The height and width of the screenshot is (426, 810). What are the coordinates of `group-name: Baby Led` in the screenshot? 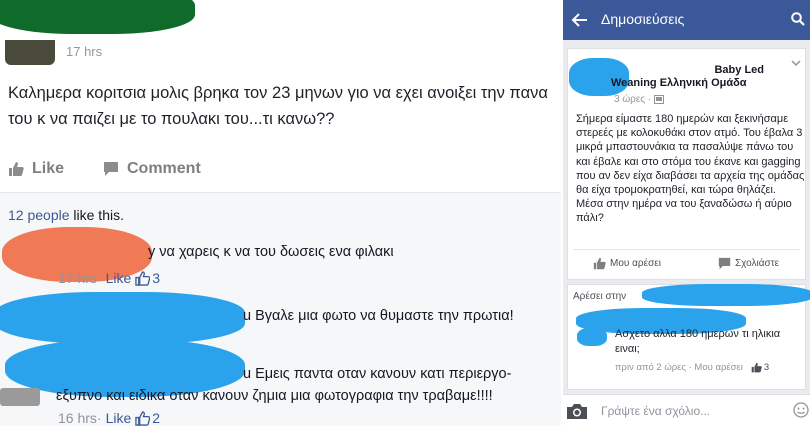 It's located at (689, 70).